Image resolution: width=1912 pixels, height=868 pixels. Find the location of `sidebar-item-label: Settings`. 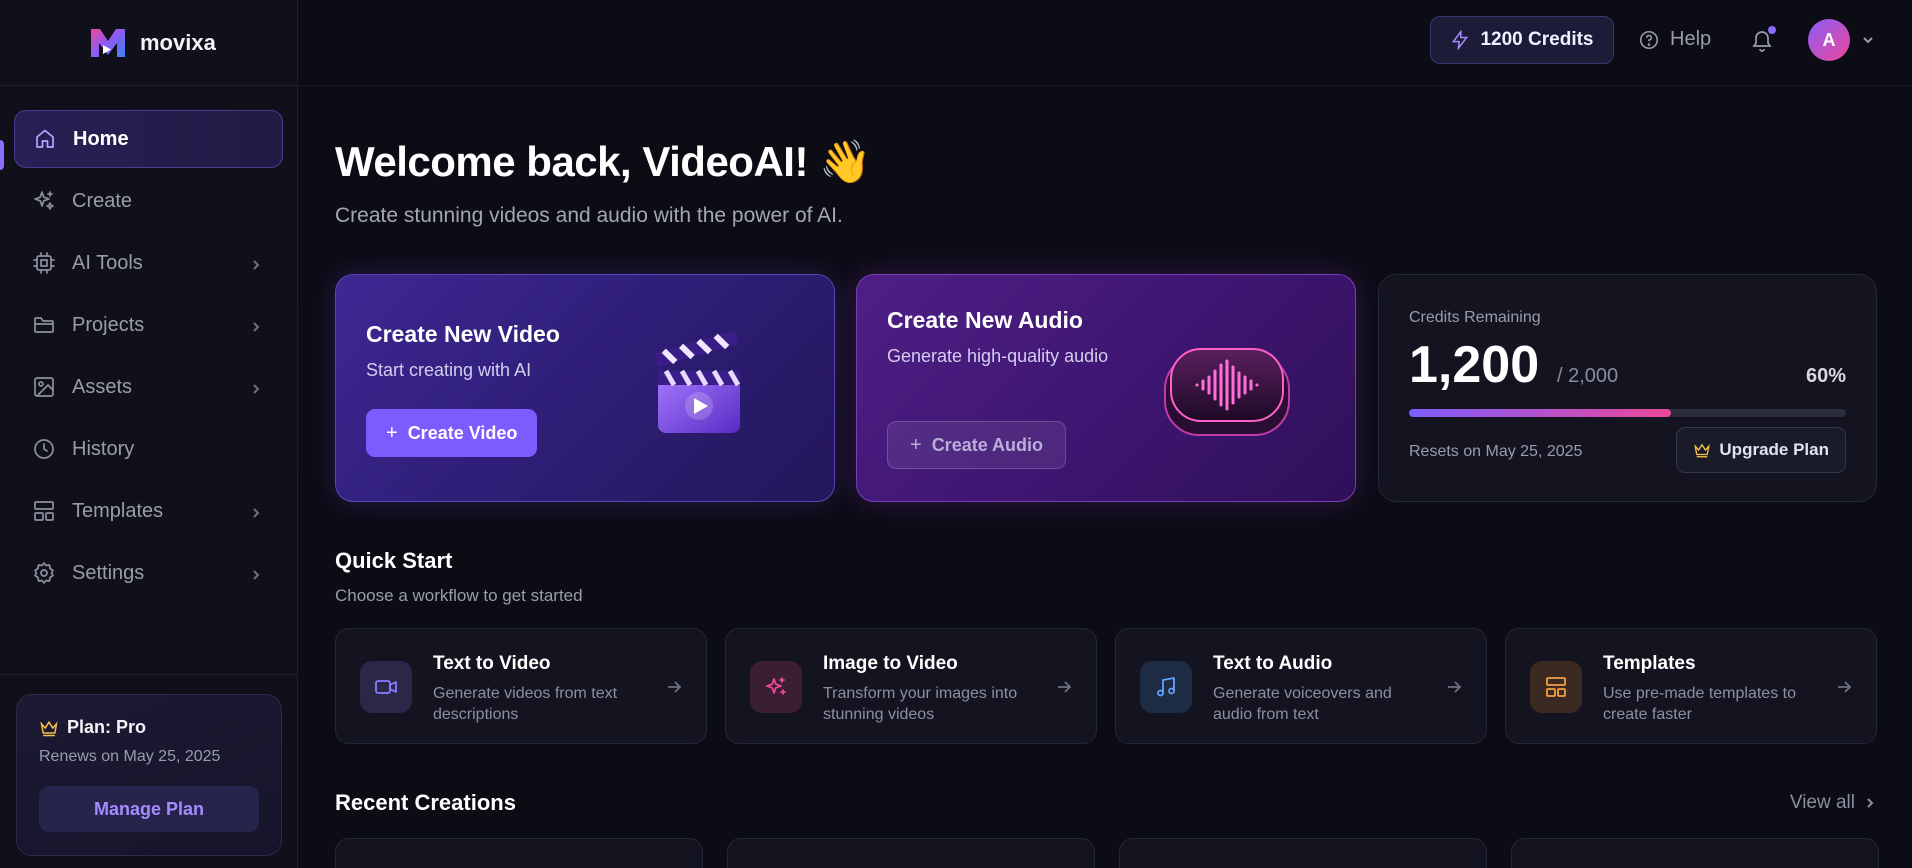

sidebar-item-label: Settings is located at coordinates (108, 572).